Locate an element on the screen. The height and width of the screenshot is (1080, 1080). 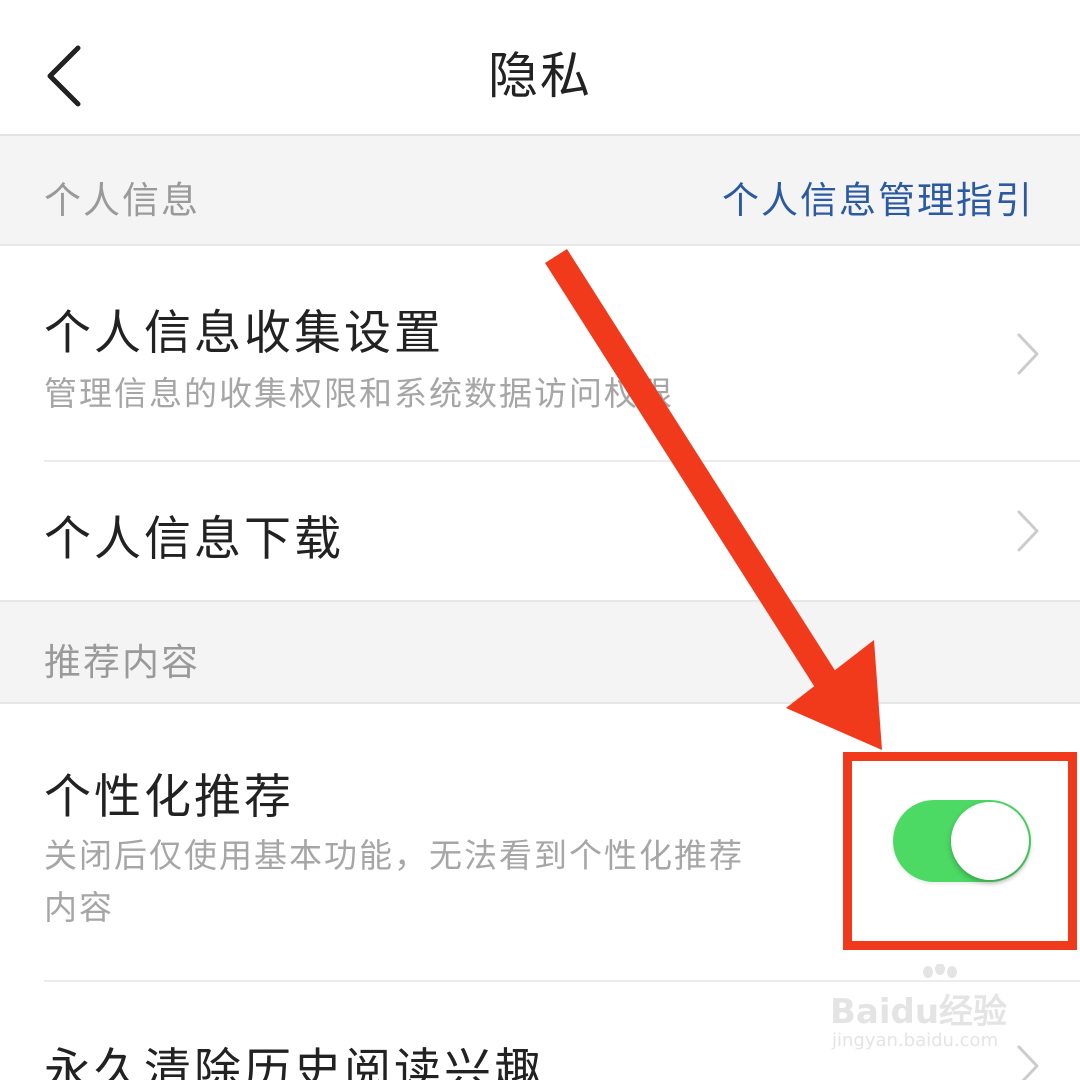
row-title: 个性化推荐 is located at coordinates (169, 797).